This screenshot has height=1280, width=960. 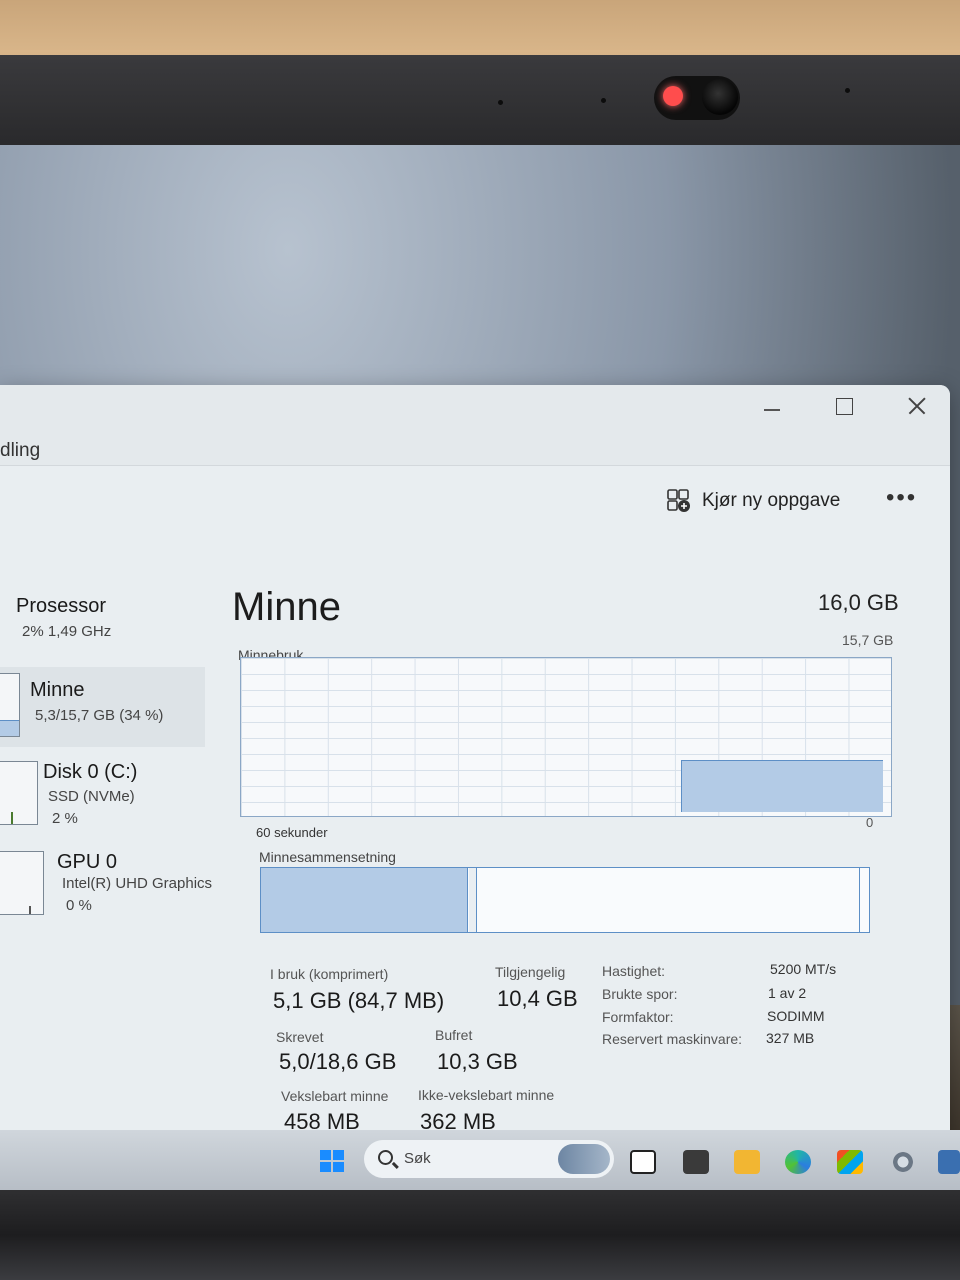 I want to click on app-icon, so click(x=949, y=1162).